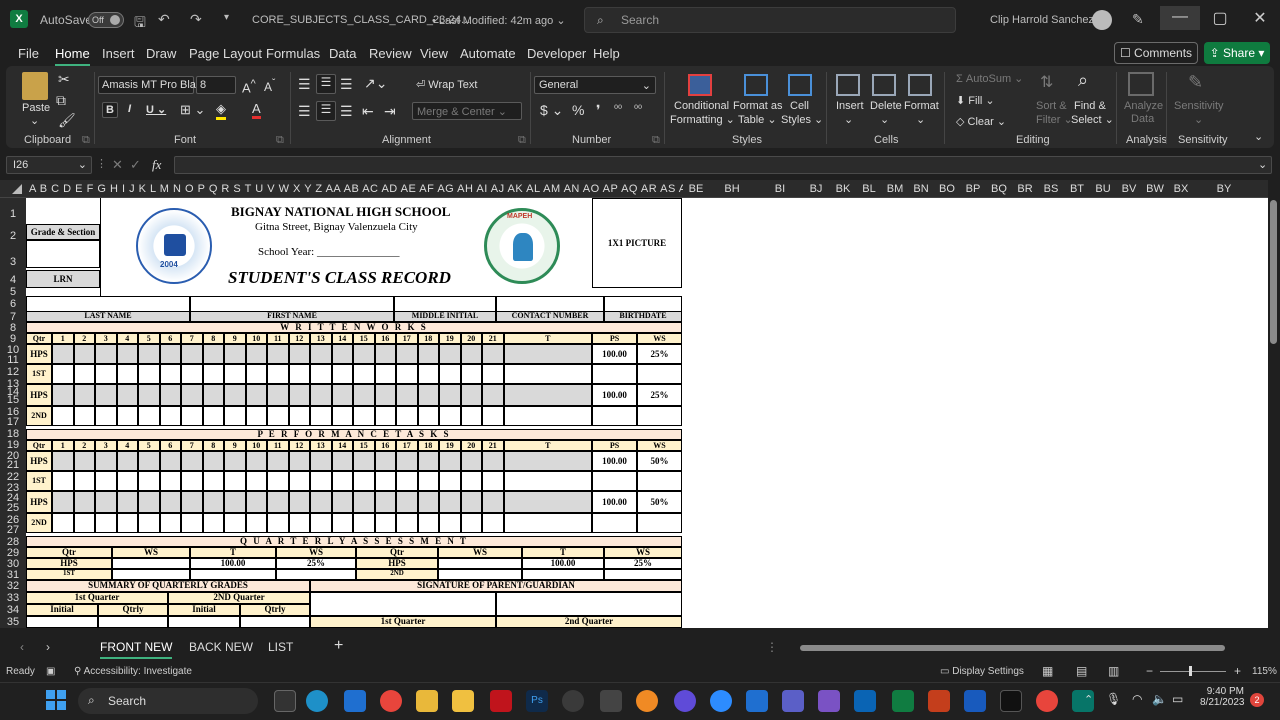 Image resolution: width=1280 pixels, height=720 pixels. Describe the element at coordinates (1156, 53) in the screenshot. I see `comments-button: ☐ Comments` at that location.